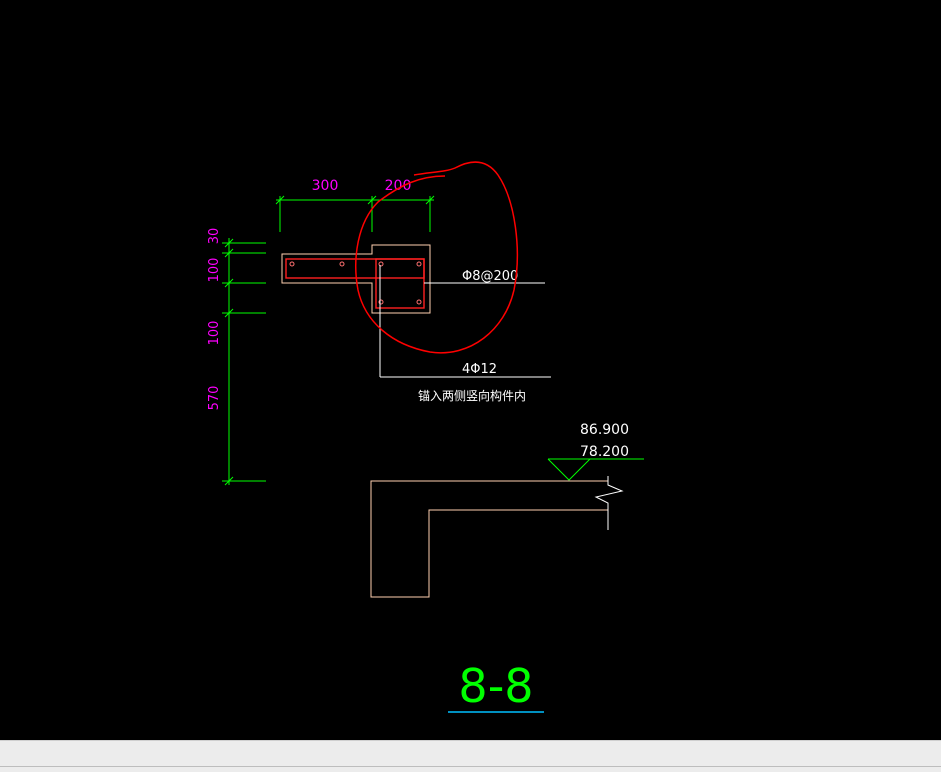 This screenshot has height=772, width=941. I want to click on dim-100-upper: 100, so click(214, 270).